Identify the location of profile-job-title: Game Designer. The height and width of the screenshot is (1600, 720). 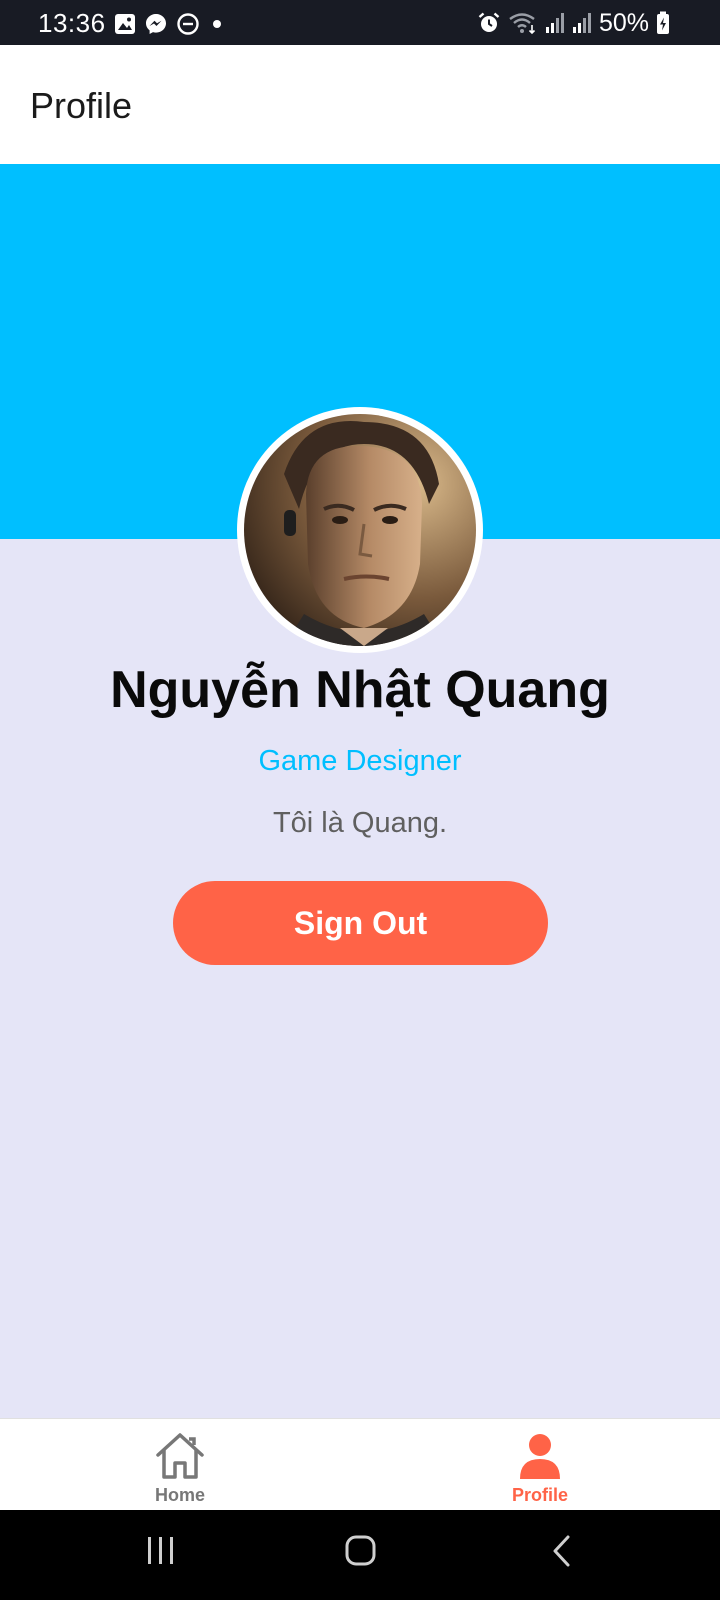
(360, 761).